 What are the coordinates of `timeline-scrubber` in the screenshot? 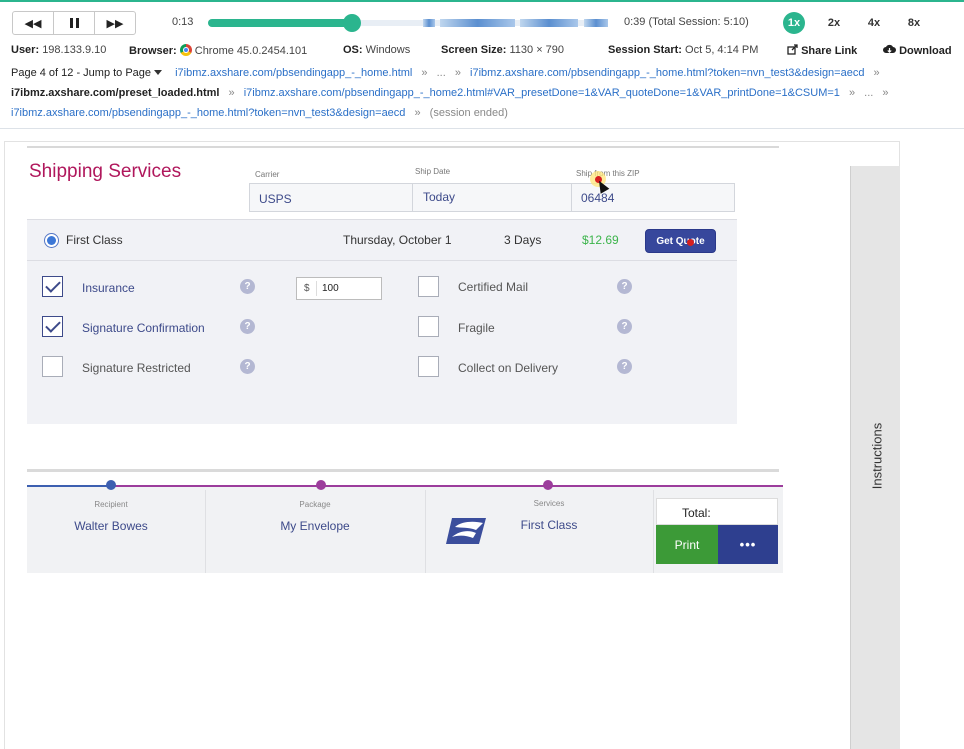 It's located at (352, 23).